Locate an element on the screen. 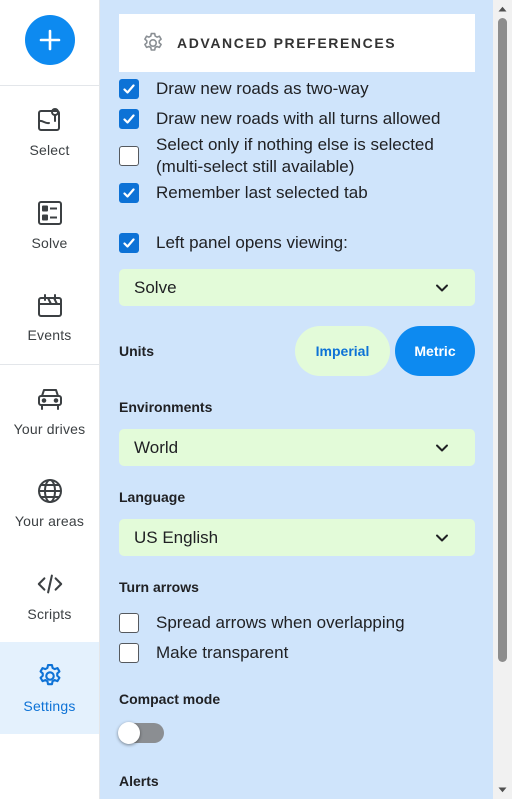  option-label: Draw new roads with all turns allowed is located at coordinates (298, 118).